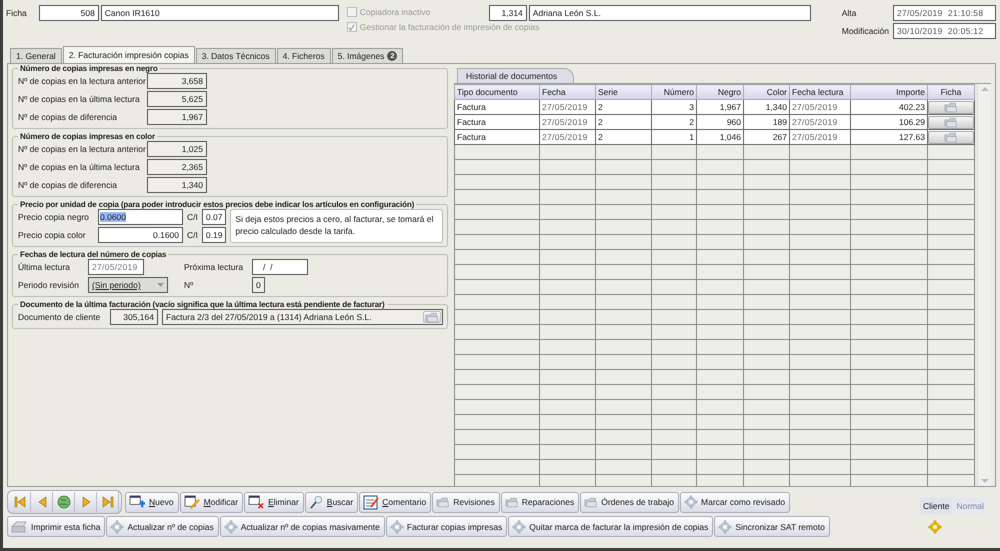 The width and height of the screenshot is (1000, 551). What do you see at coordinates (177, 167) in the screenshot?
I see `count-field: 2,365` at bounding box center [177, 167].